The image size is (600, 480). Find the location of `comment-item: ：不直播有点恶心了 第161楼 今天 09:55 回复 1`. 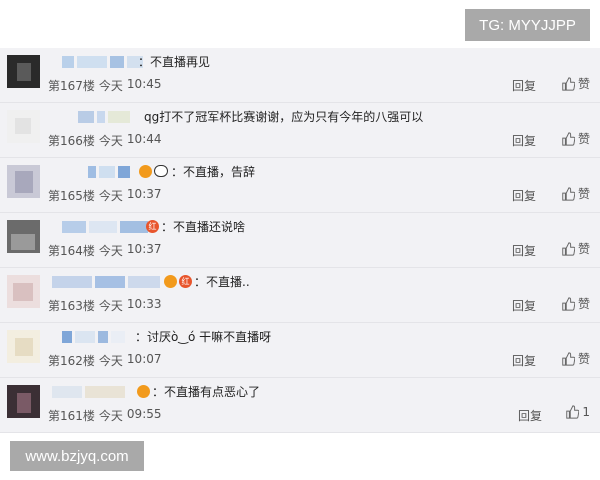

comment-item: ：不直播有点恶心了 第161楼 今天 09:55 回复 1 is located at coordinates (300, 405).